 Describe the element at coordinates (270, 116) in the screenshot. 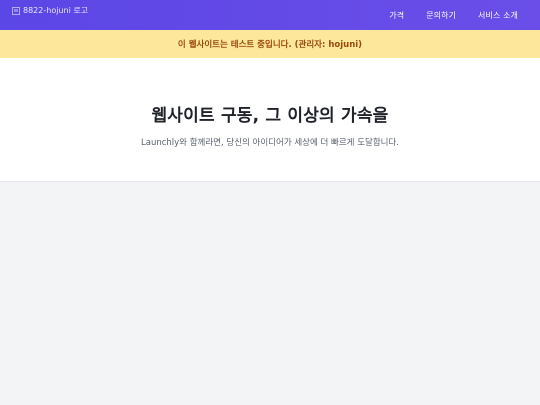

I see `hero-title: 웹사이트 구동, 그 이상의 가속을` at that location.